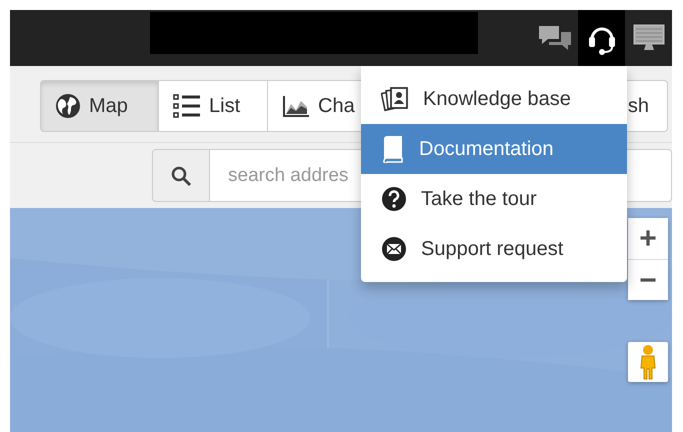  What do you see at coordinates (181, 175) in the screenshot?
I see `search-icon` at bounding box center [181, 175].